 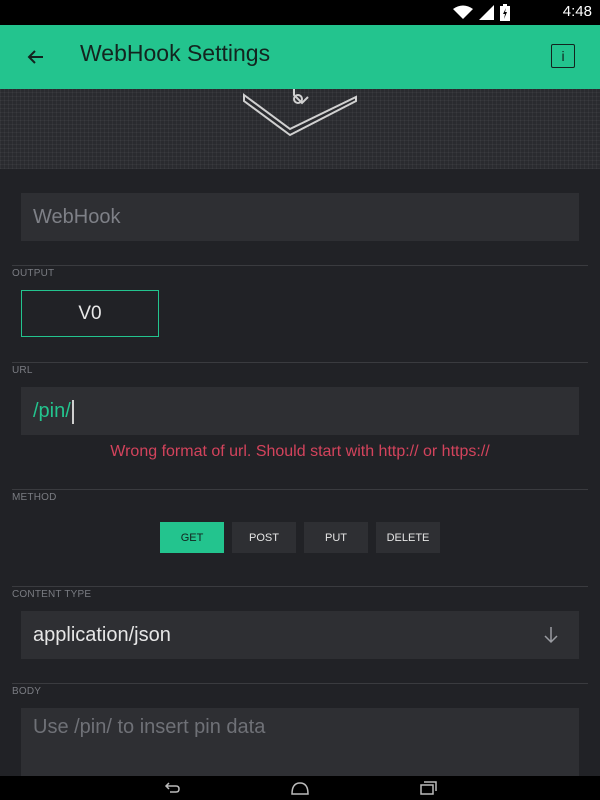 What do you see at coordinates (428, 788) in the screenshot?
I see `recents-nav-icon` at bounding box center [428, 788].